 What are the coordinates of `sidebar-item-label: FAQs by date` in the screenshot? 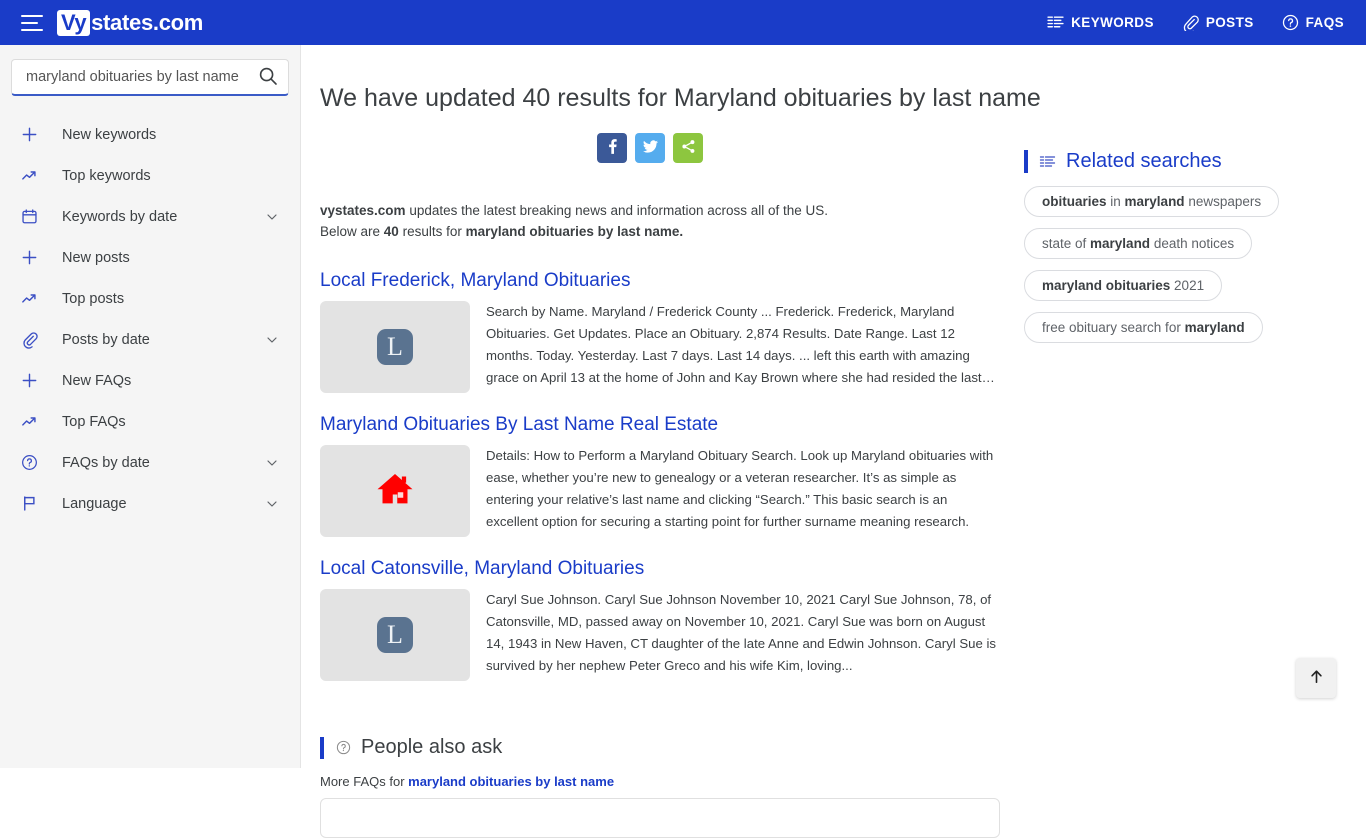 It's located at (106, 462).